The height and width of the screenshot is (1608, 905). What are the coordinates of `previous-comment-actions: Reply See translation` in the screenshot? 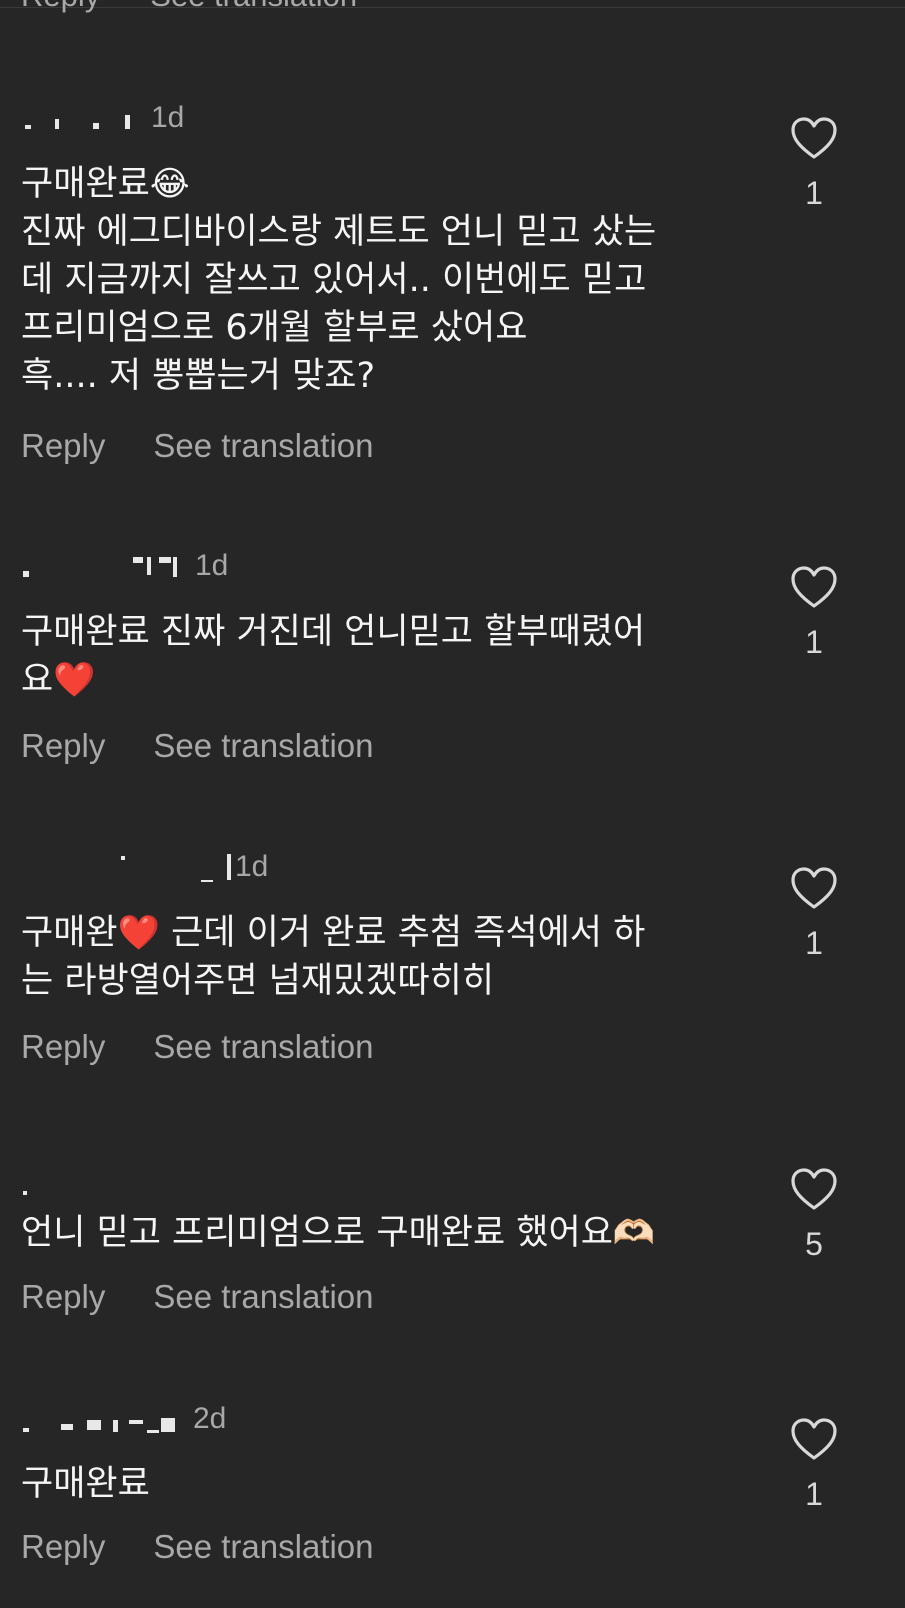 It's located at (214, 7).